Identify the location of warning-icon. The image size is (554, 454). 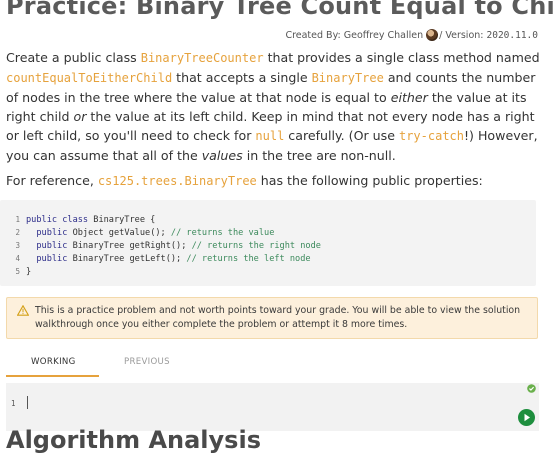
(23, 310).